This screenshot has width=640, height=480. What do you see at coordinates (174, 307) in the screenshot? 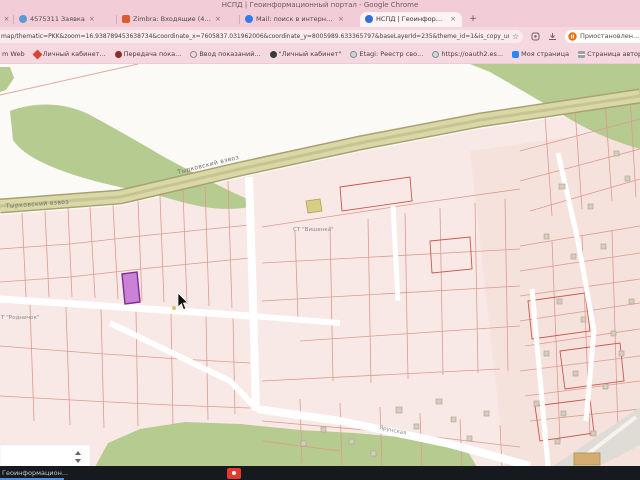
I see `tan-dot` at bounding box center [174, 307].